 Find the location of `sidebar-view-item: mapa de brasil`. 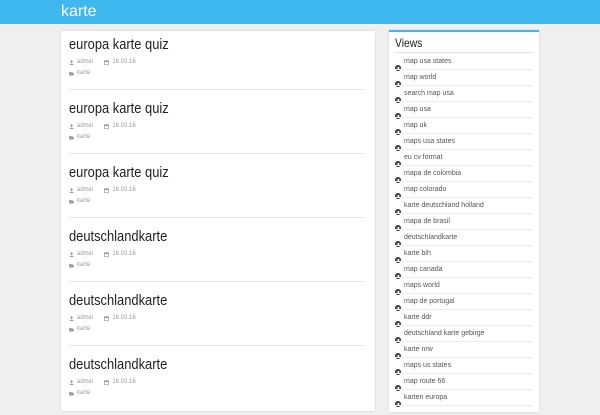

sidebar-view-item: mapa de brasil is located at coordinates (464, 222).